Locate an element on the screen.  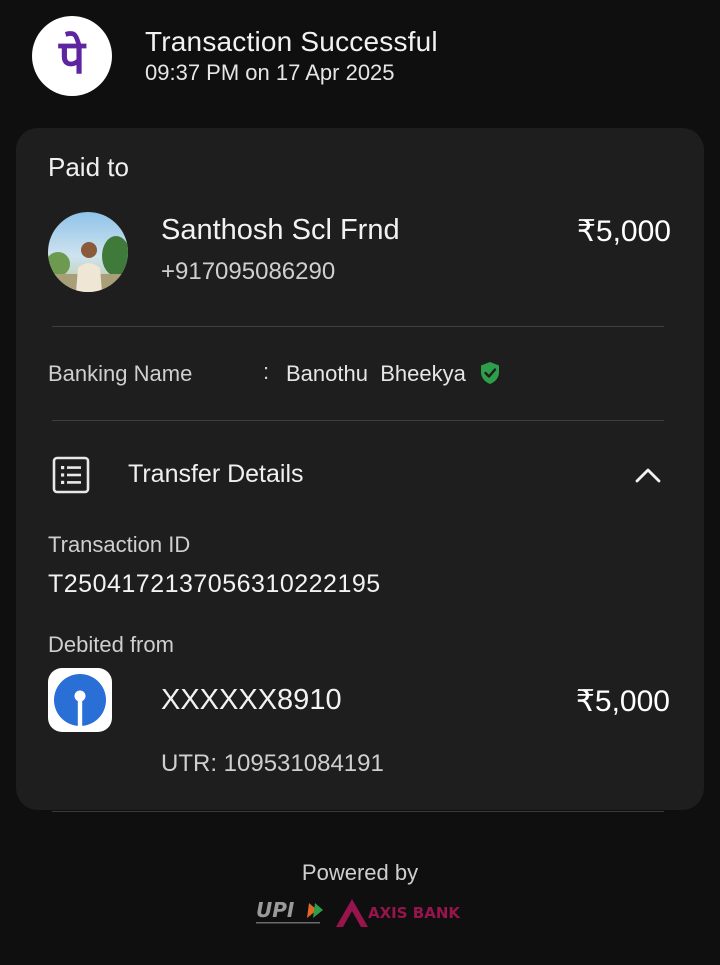
verified-shield-icon is located at coordinates (490, 373).